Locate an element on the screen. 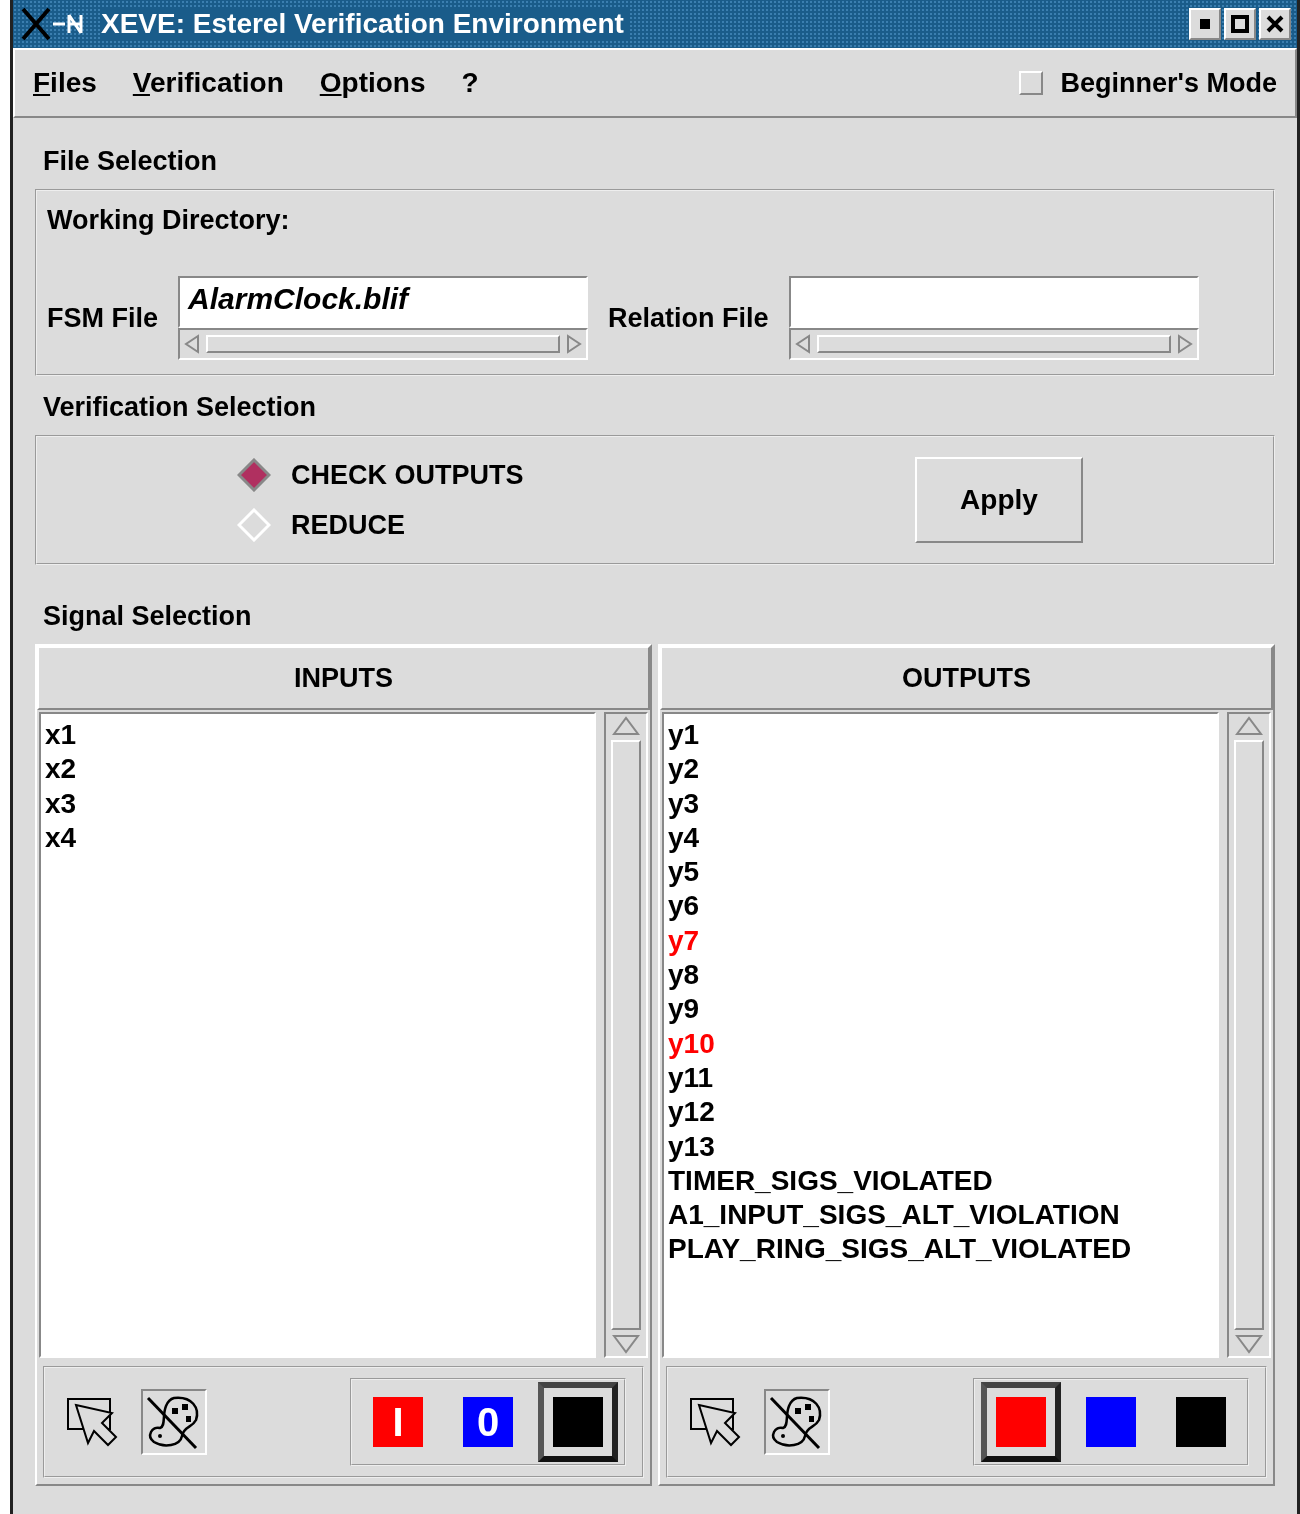  maximize-button is located at coordinates (1240, 24).